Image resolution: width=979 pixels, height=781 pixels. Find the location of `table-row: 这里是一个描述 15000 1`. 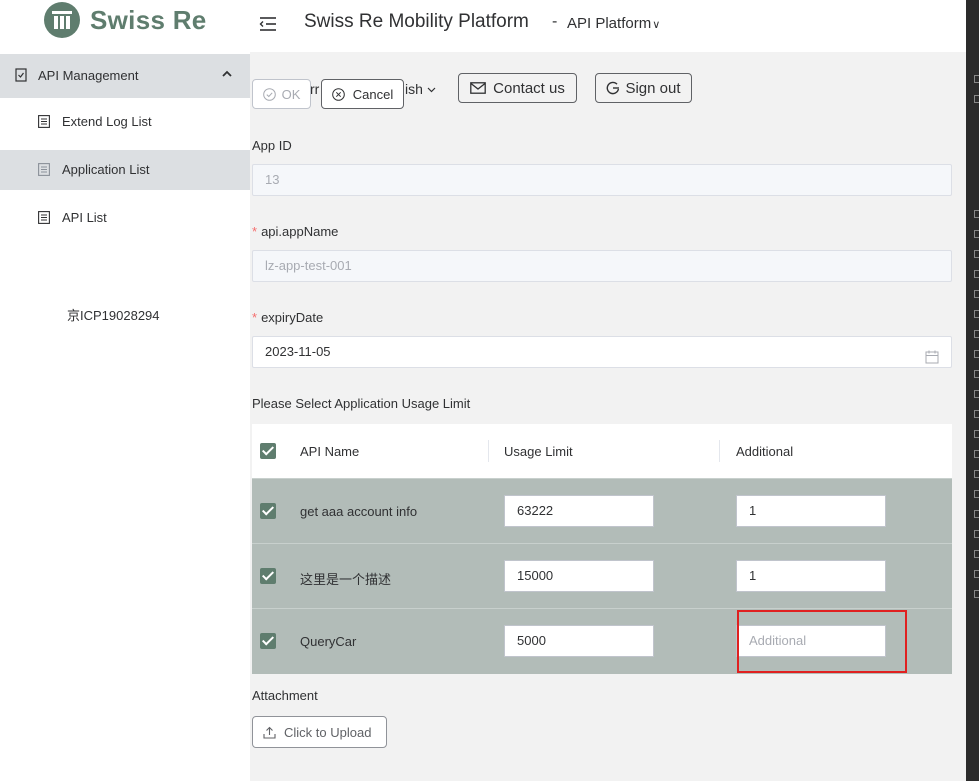

table-row: 这里是一个描述 15000 1 is located at coordinates (602, 575).